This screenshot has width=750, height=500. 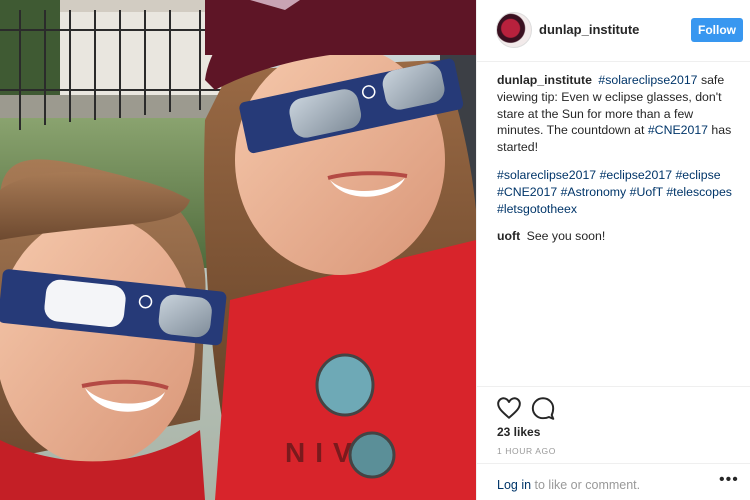 What do you see at coordinates (636, 175) in the screenshot?
I see `hashtag-link: #eclipse2017` at bounding box center [636, 175].